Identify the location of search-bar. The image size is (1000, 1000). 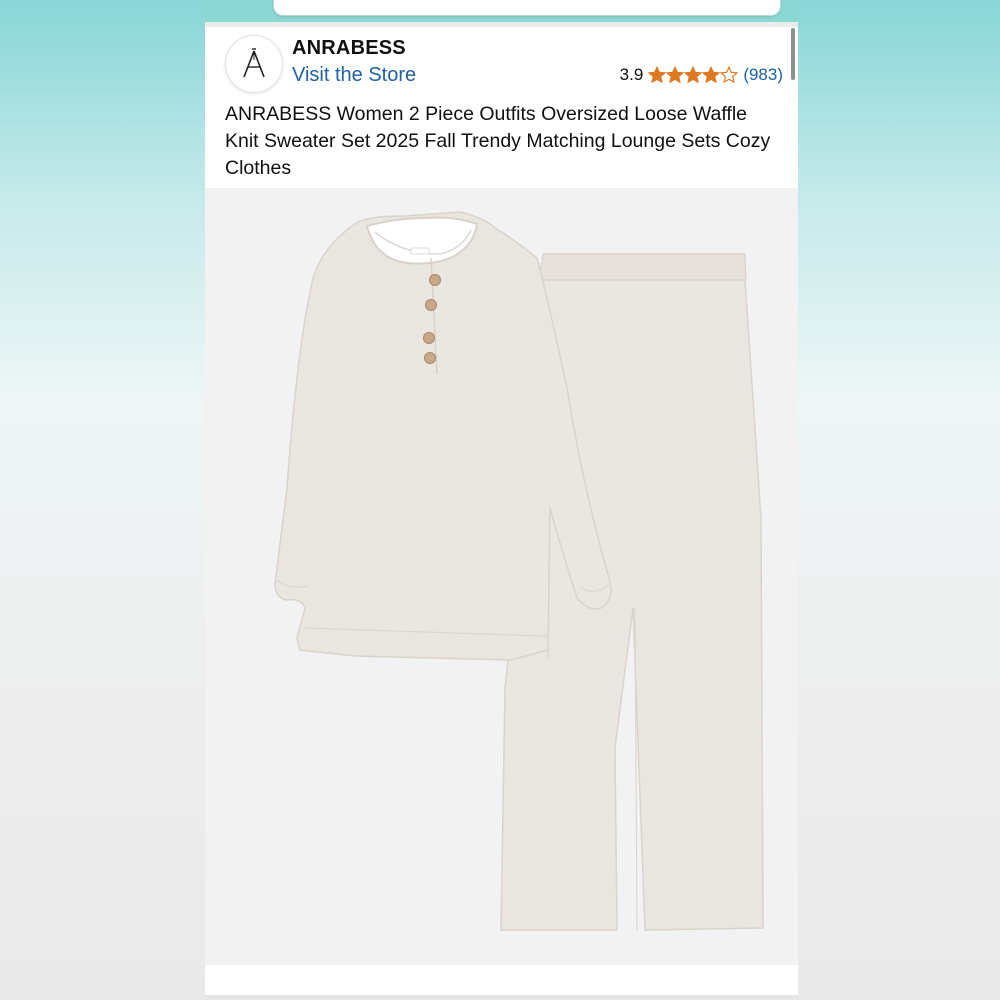
(527, 8).